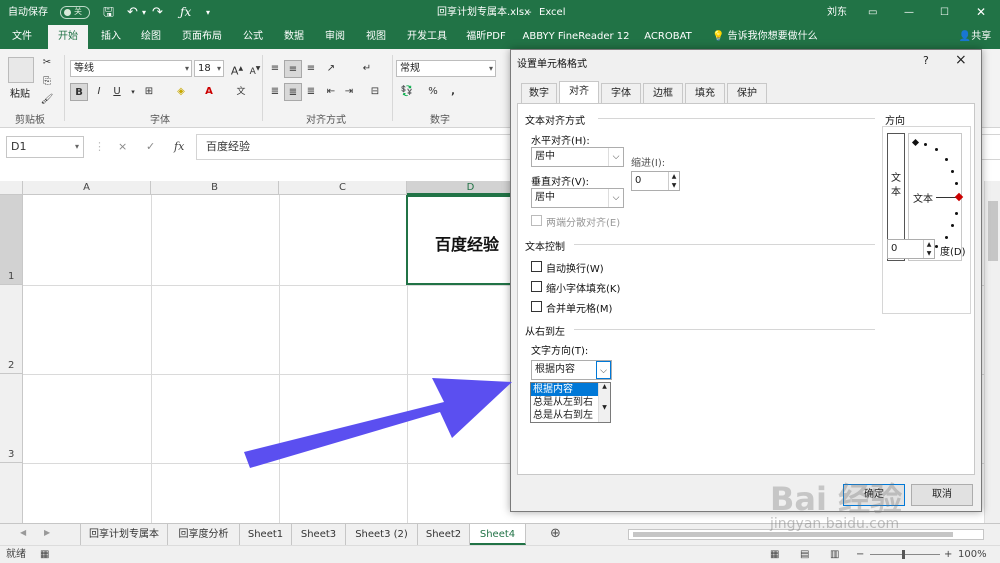 The height and width of the screenshot is (563, 1000). What do you see at coordinates (275, 69) in the screenshot?
I see `align-top-icon: ≡` at bounding box center [275, 69].